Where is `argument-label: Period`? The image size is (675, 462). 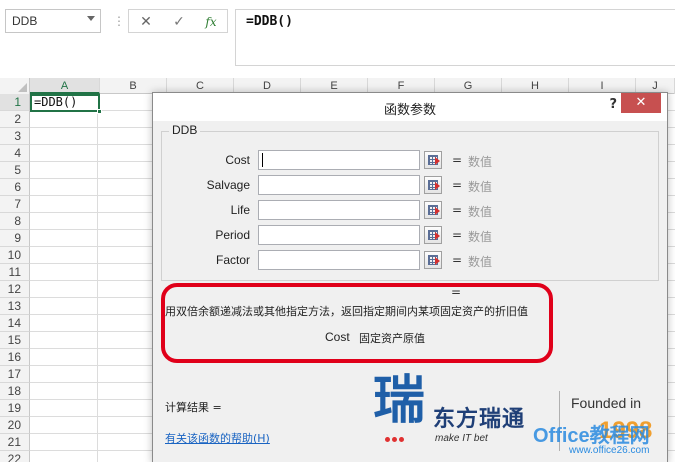
argument-label: Period is located at coordinates (232, 235).